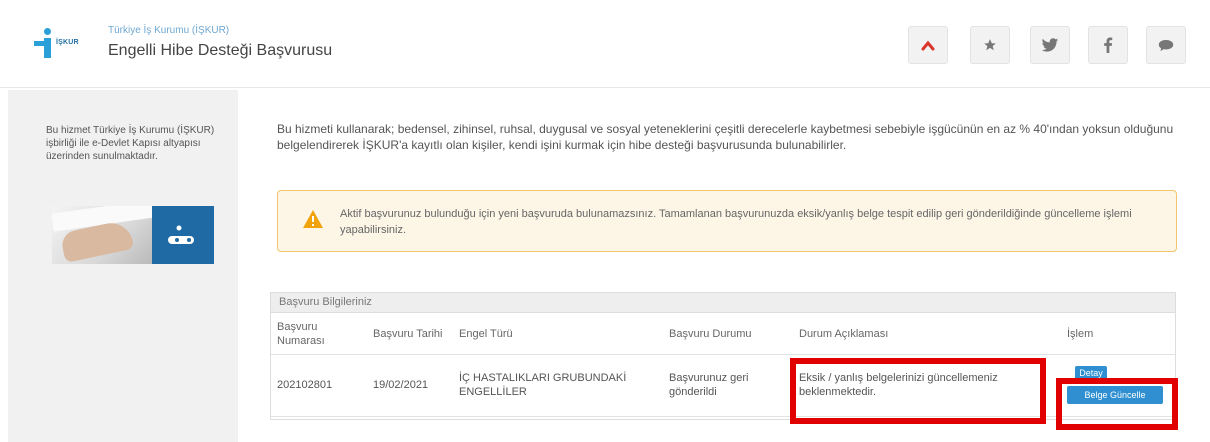 The image size is (1210, 442). I want to click on up-icon, so click(928, 45).